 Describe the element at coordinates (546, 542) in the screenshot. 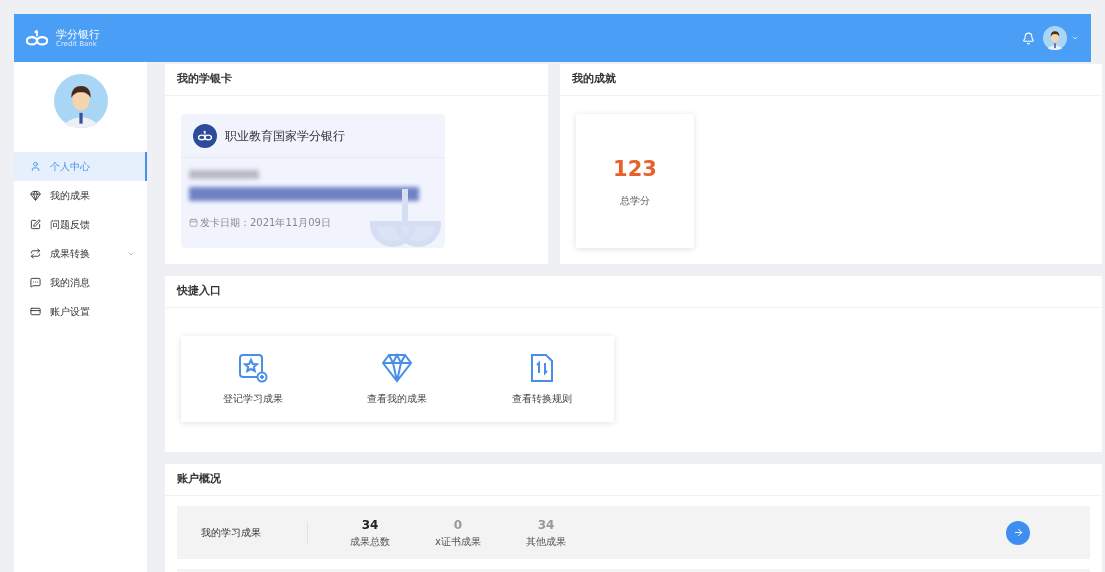

I see `stat-label: 其他成果` at that location.